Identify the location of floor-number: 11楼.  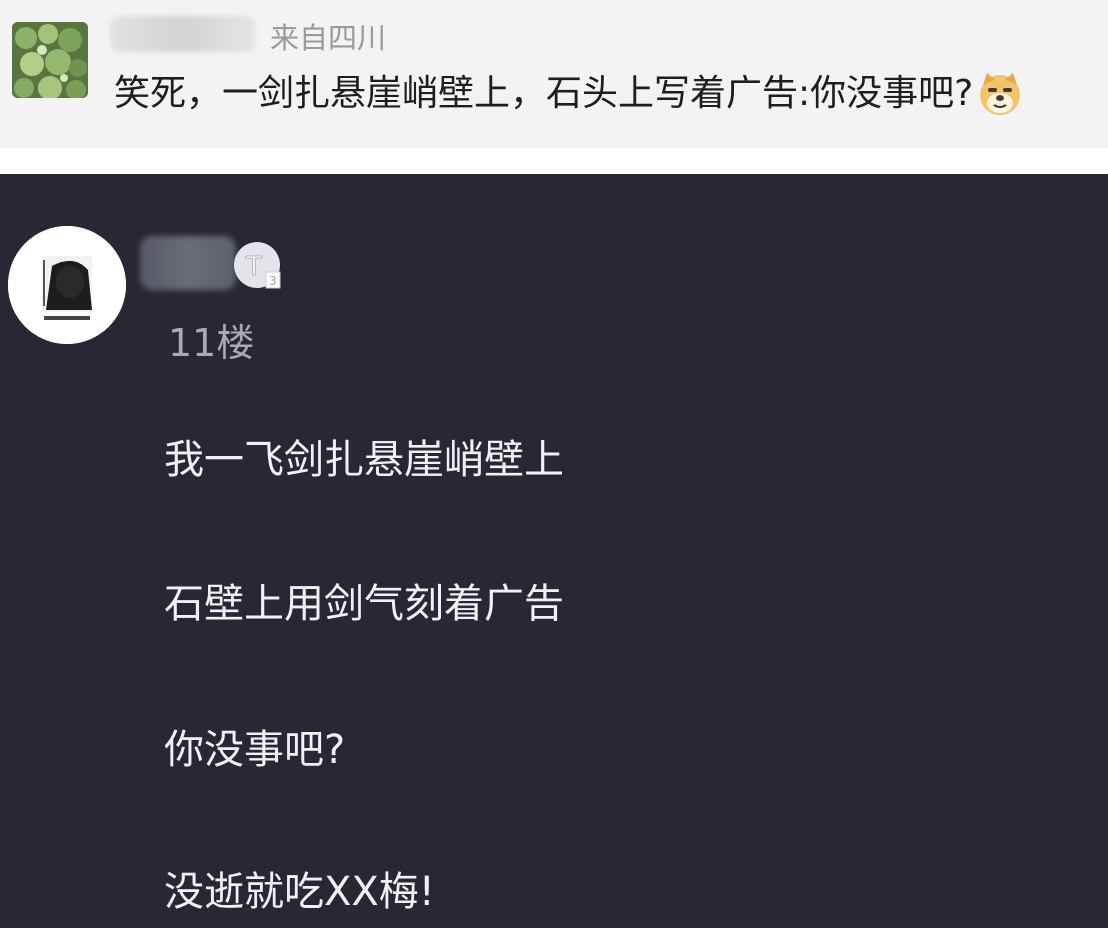
(211, 343).